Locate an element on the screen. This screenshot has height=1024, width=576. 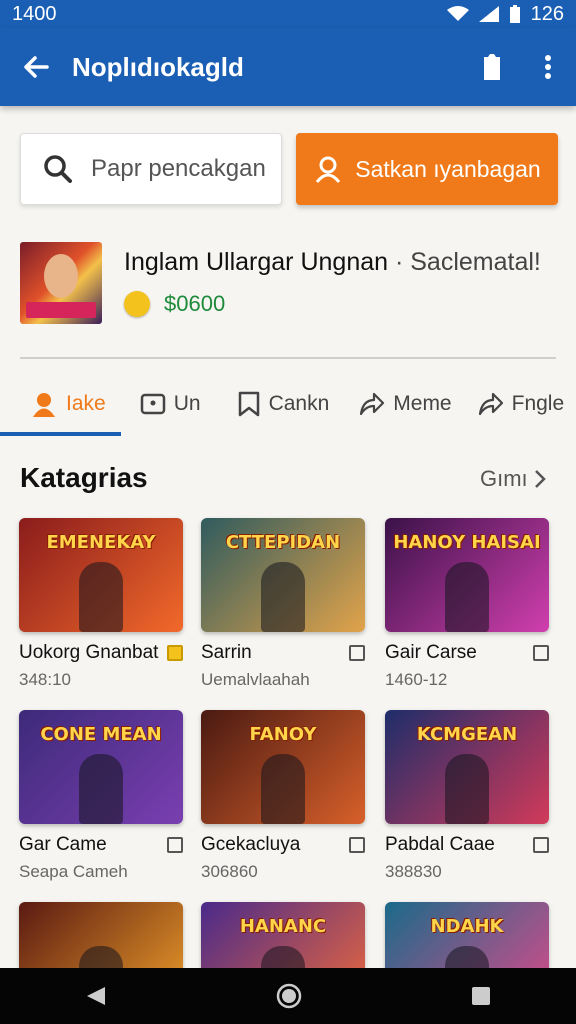
nav-home-icon is located at coordinates (289, 996).